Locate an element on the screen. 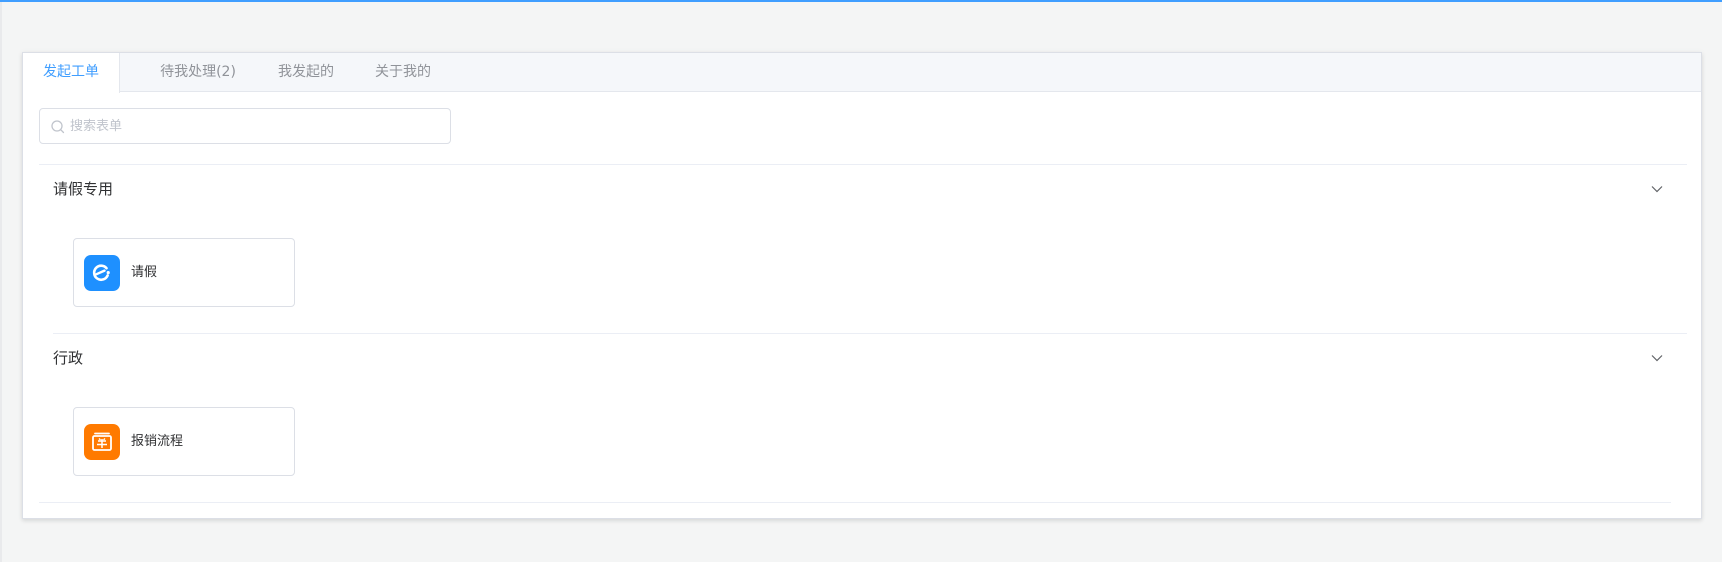 This screenshot has width=1722, height=562. search-input is located at coordinates (255, 126).